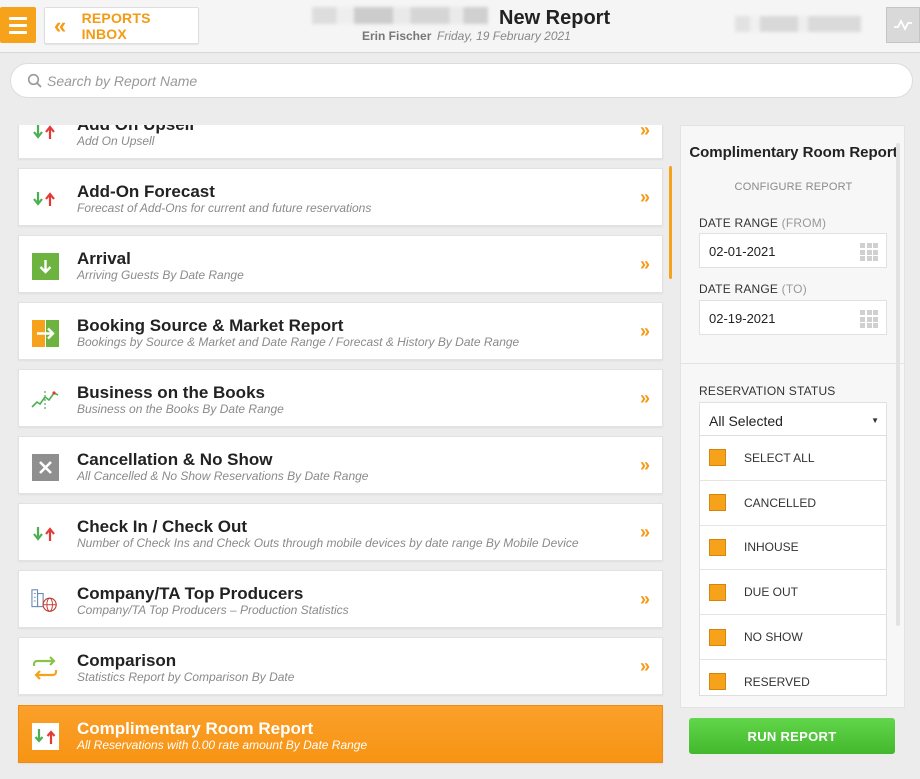 The width and height of the screenshot is (920, 779). Describe the element at coordinates (175, 459) in the screenshot. I see `report-name: Cancellation & No Show` at that location.